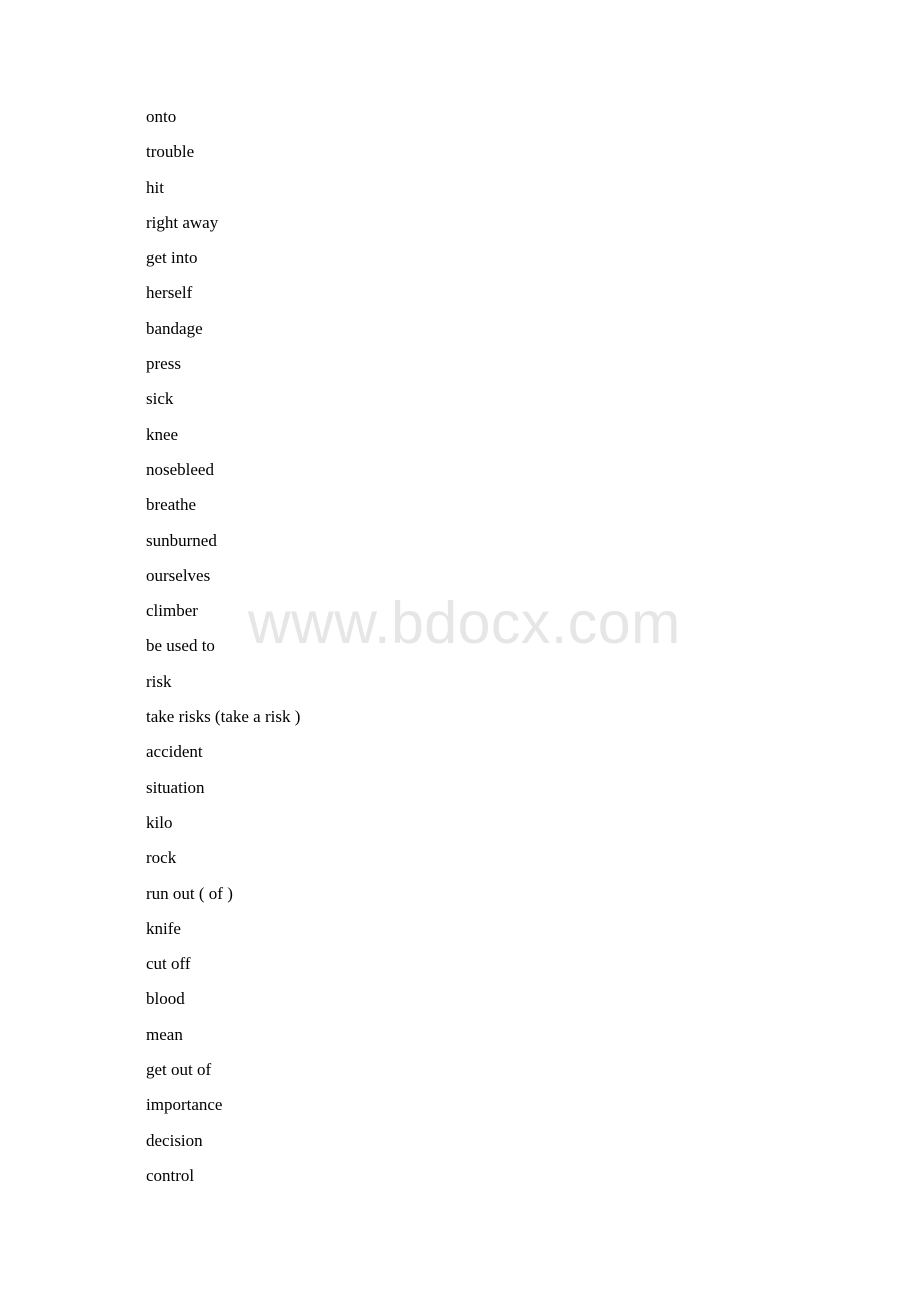 This screenshot has width=920, height=1302. I want to click on word-list-item: sunburned, so click(181, 540).